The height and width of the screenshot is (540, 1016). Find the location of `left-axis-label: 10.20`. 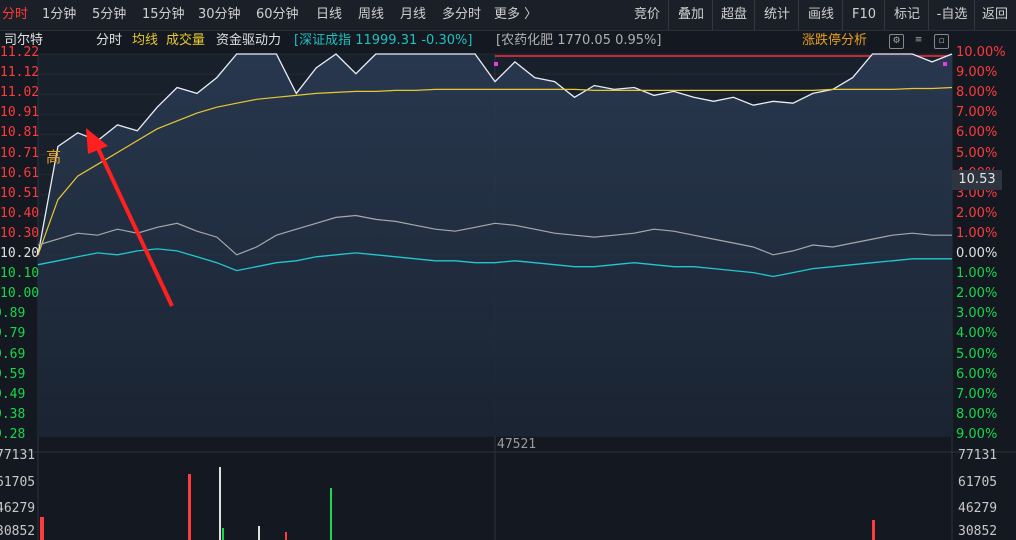

left-axis-label: 10.20 is located at coordinates (20, 253).